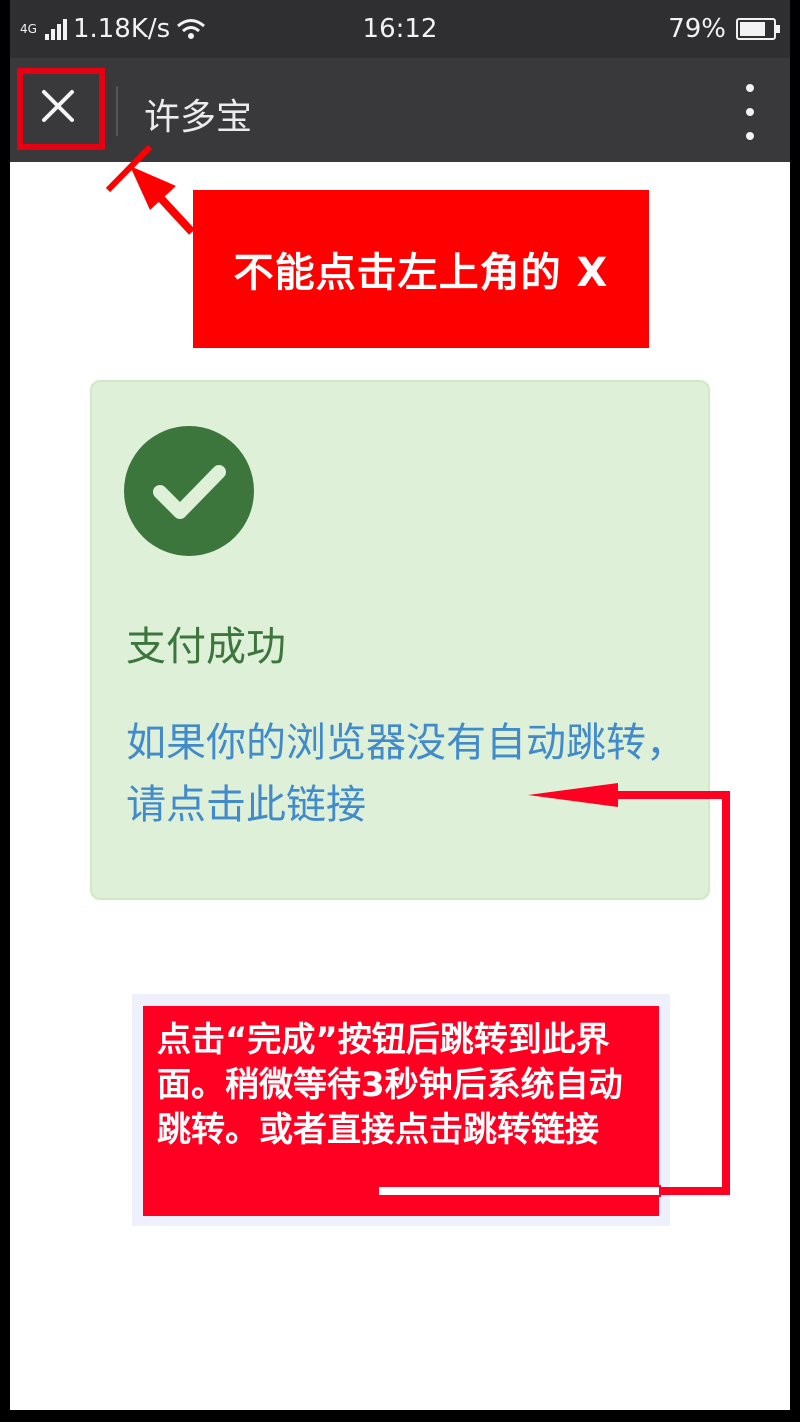 This screenshot has height=1422, width=800. What do you see at coordinates (198, 117) in the screenshot?
I see `page-title: 许多宝` at bounding box center [198, 117].